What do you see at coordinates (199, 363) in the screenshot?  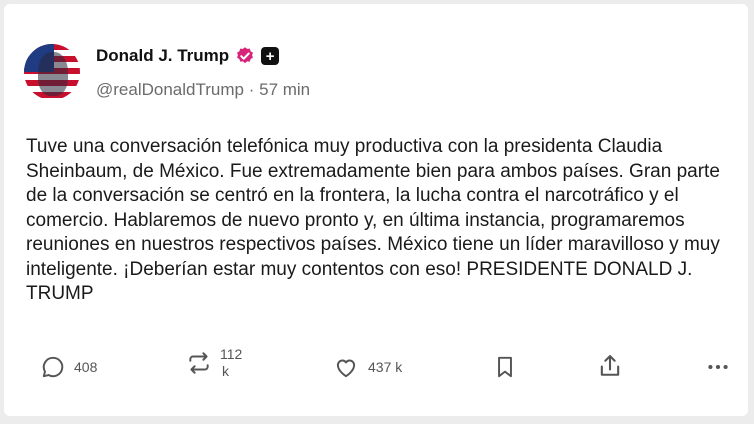 I see `repost-arrows-icon` at bounding box center [199, 363].